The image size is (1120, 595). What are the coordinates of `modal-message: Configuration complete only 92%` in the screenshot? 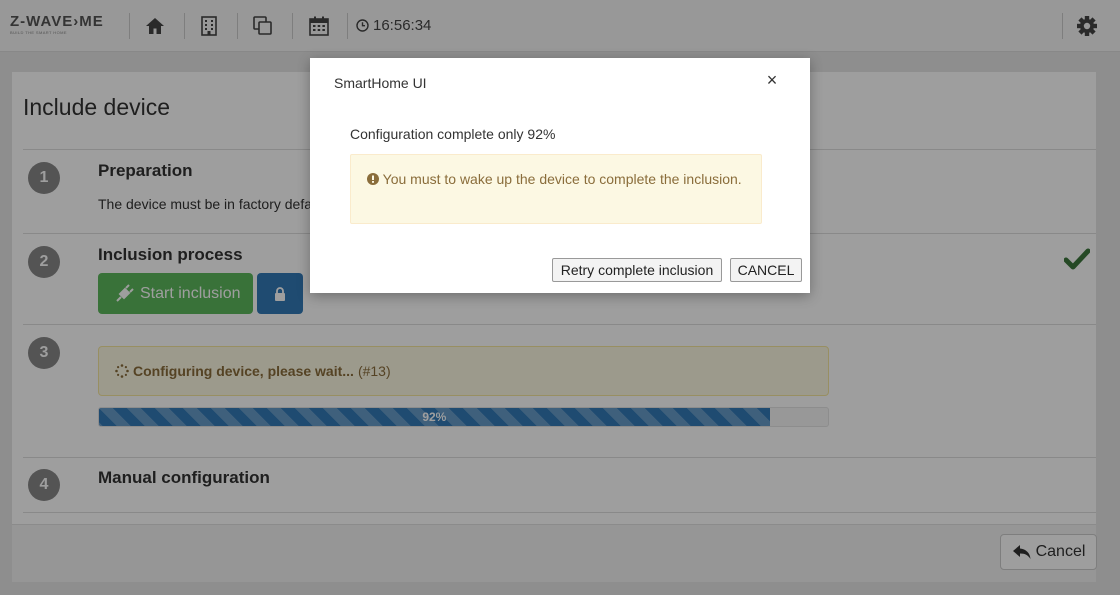 It's located at (453, 134).